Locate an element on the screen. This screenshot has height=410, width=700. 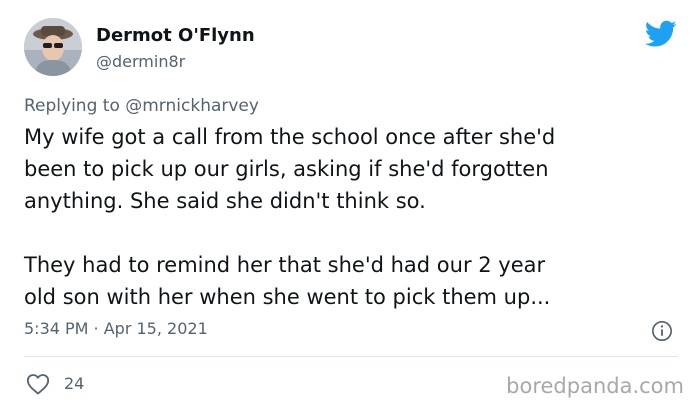
avatar is located at coordinates (53, 47).